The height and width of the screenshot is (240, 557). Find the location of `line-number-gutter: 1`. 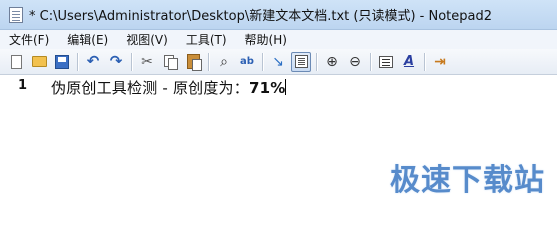

line-number-gutter: 1 is located at coordinates (21, 142).